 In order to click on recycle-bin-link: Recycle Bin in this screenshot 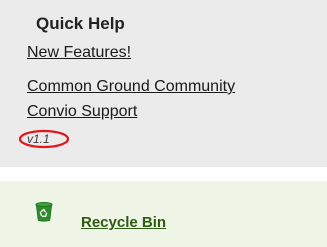, I will do `click(123, 223)`.